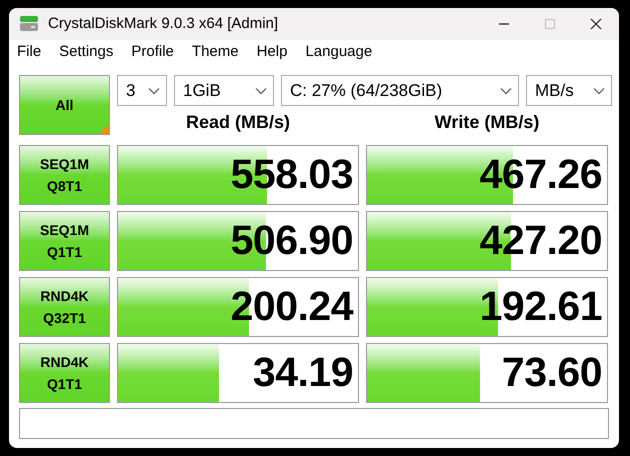 The width and height of the screenshot is (630, 456). I want to click on result-value: 506.90, so click(291, 241).